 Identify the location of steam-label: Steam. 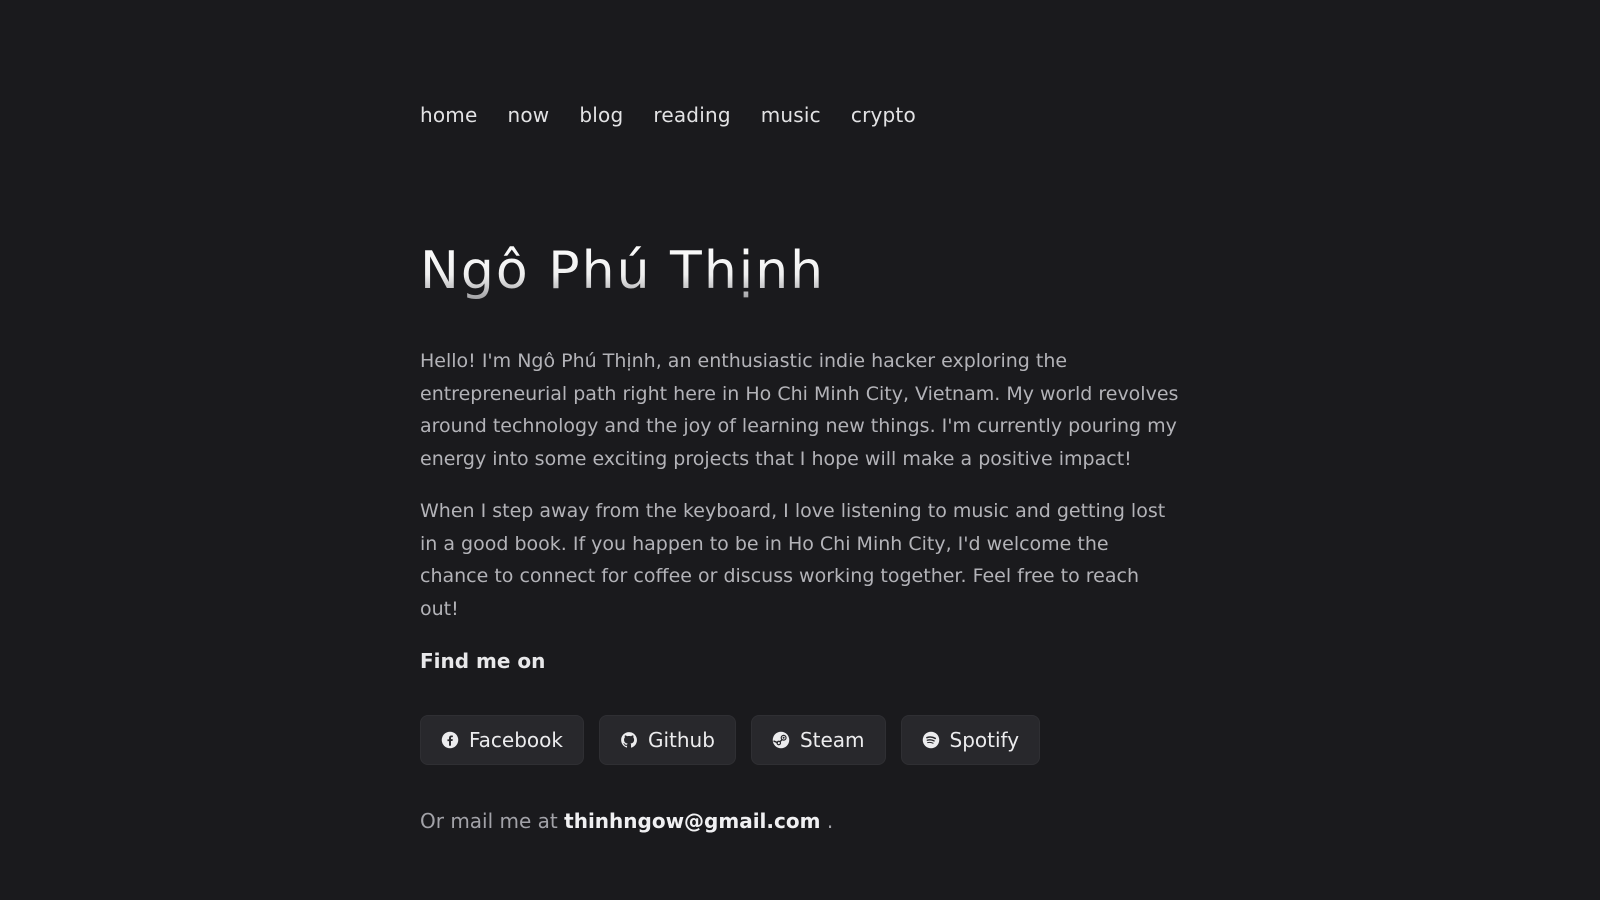
(832, 740).